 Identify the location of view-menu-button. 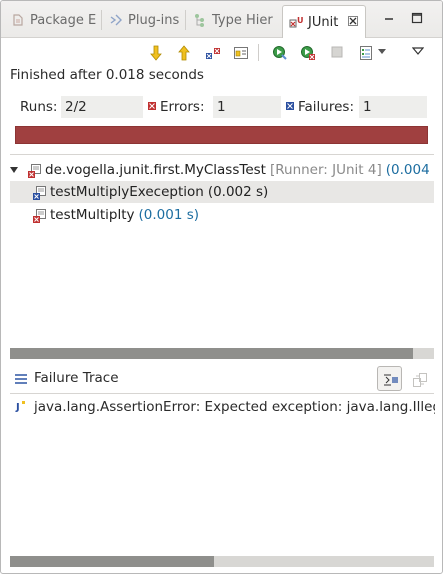
(419, 52).